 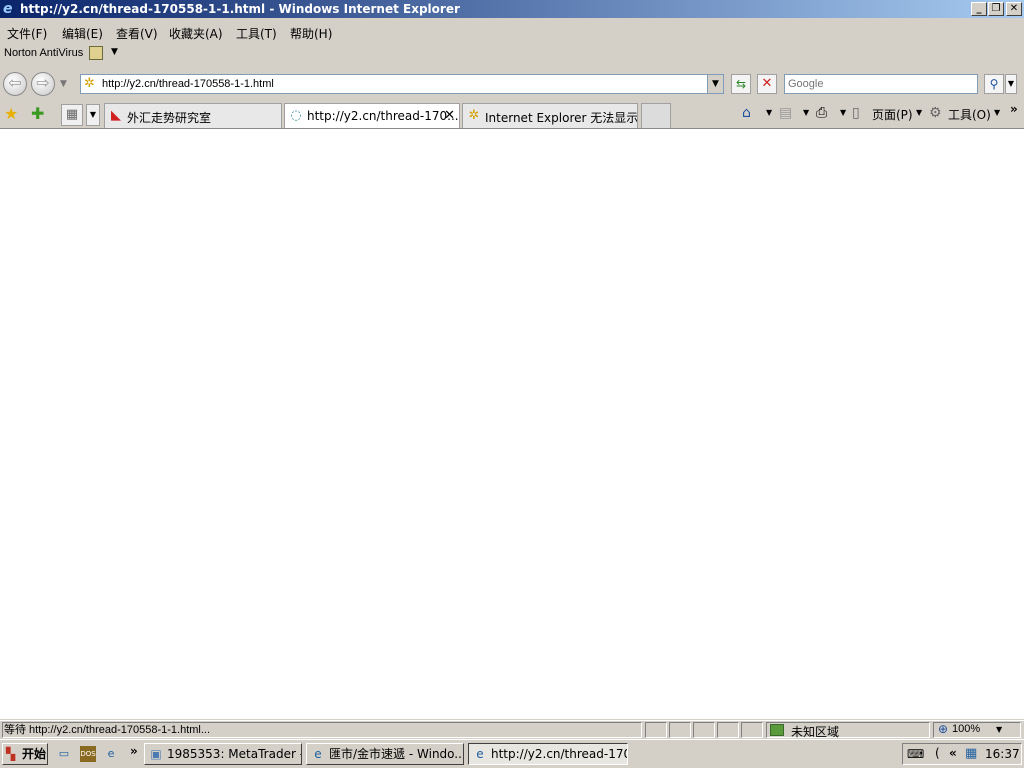 What do you see at coordinates (156, 754) in the screenshot?
I see `metatrader-icon: ▣` at bounding box center [156, 754].